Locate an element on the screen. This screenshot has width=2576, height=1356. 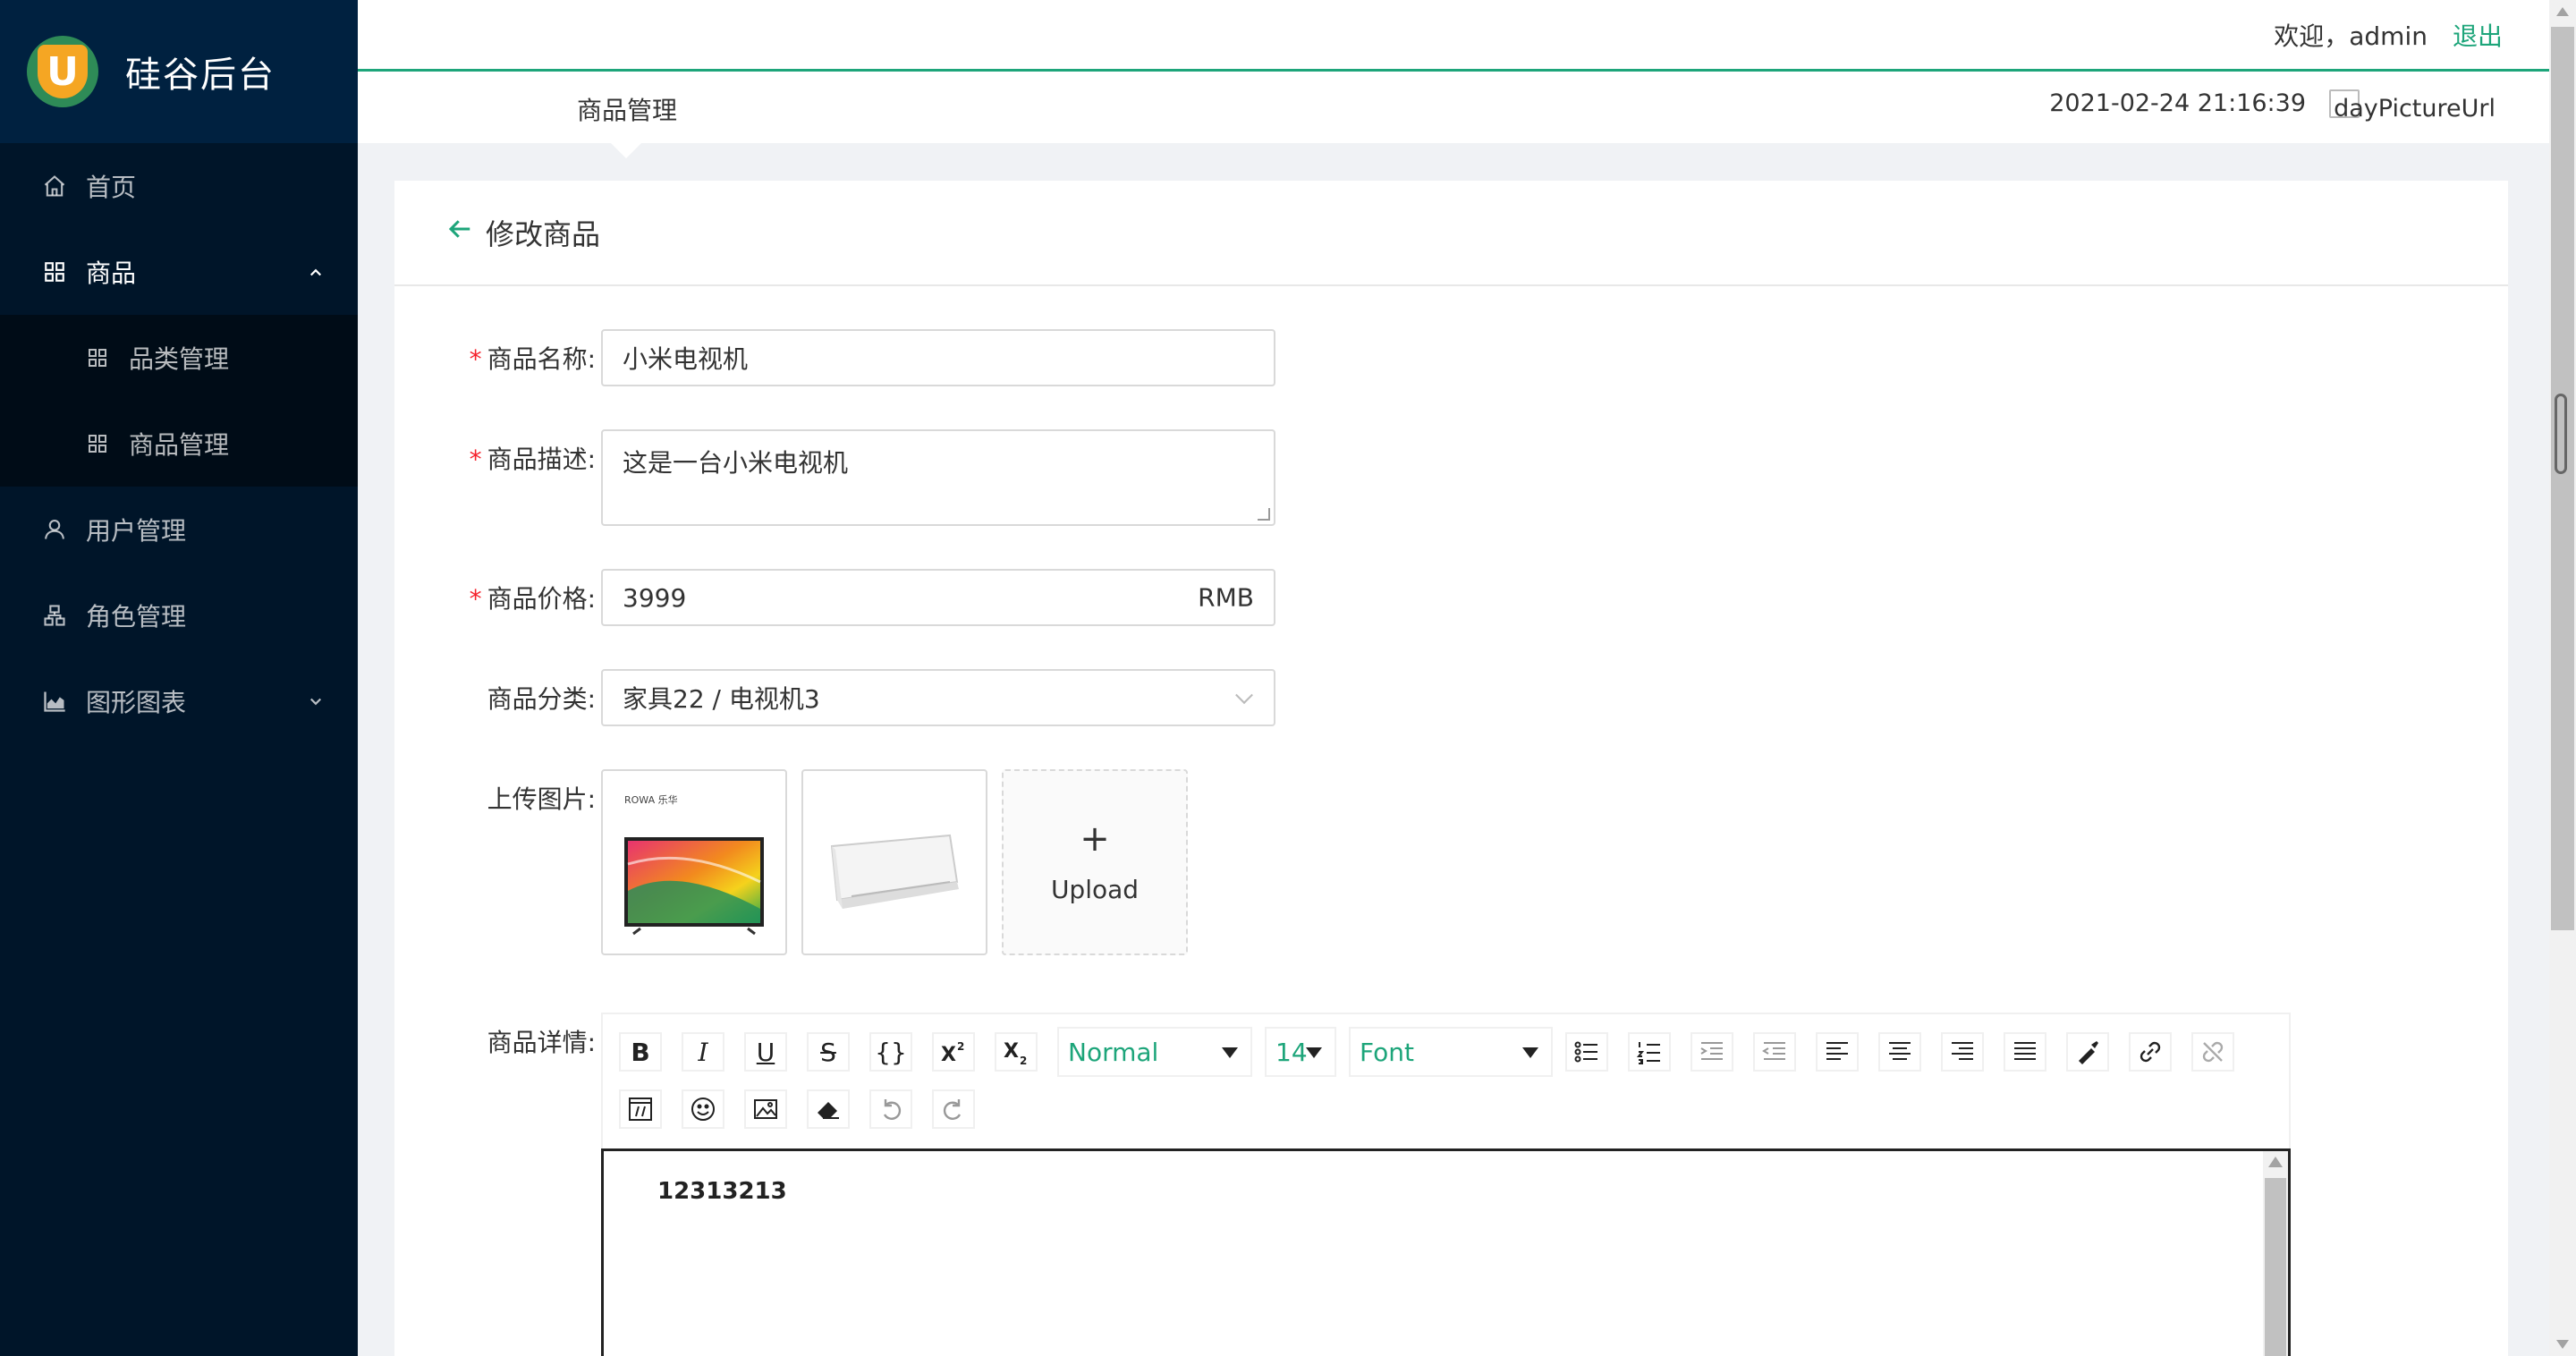
align-right-icon is located at coordinates (1962, 1052).